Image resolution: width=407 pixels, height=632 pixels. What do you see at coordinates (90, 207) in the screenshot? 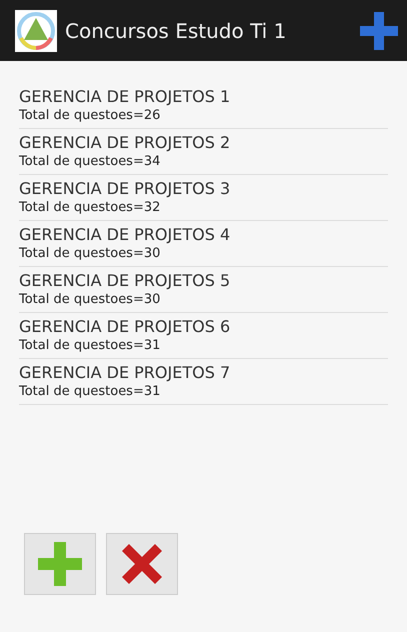
I see `item-subtitle: Total de questoes=32` at bounding box center [90, 207].